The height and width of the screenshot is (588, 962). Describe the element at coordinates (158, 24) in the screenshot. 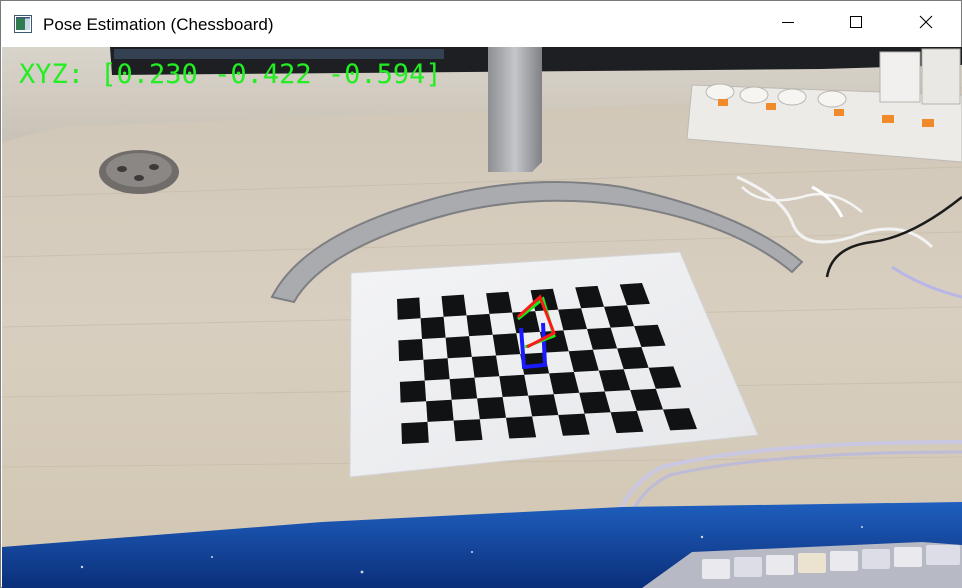

I see `window-title: Pose Estimation (Chessboard)` at that location.